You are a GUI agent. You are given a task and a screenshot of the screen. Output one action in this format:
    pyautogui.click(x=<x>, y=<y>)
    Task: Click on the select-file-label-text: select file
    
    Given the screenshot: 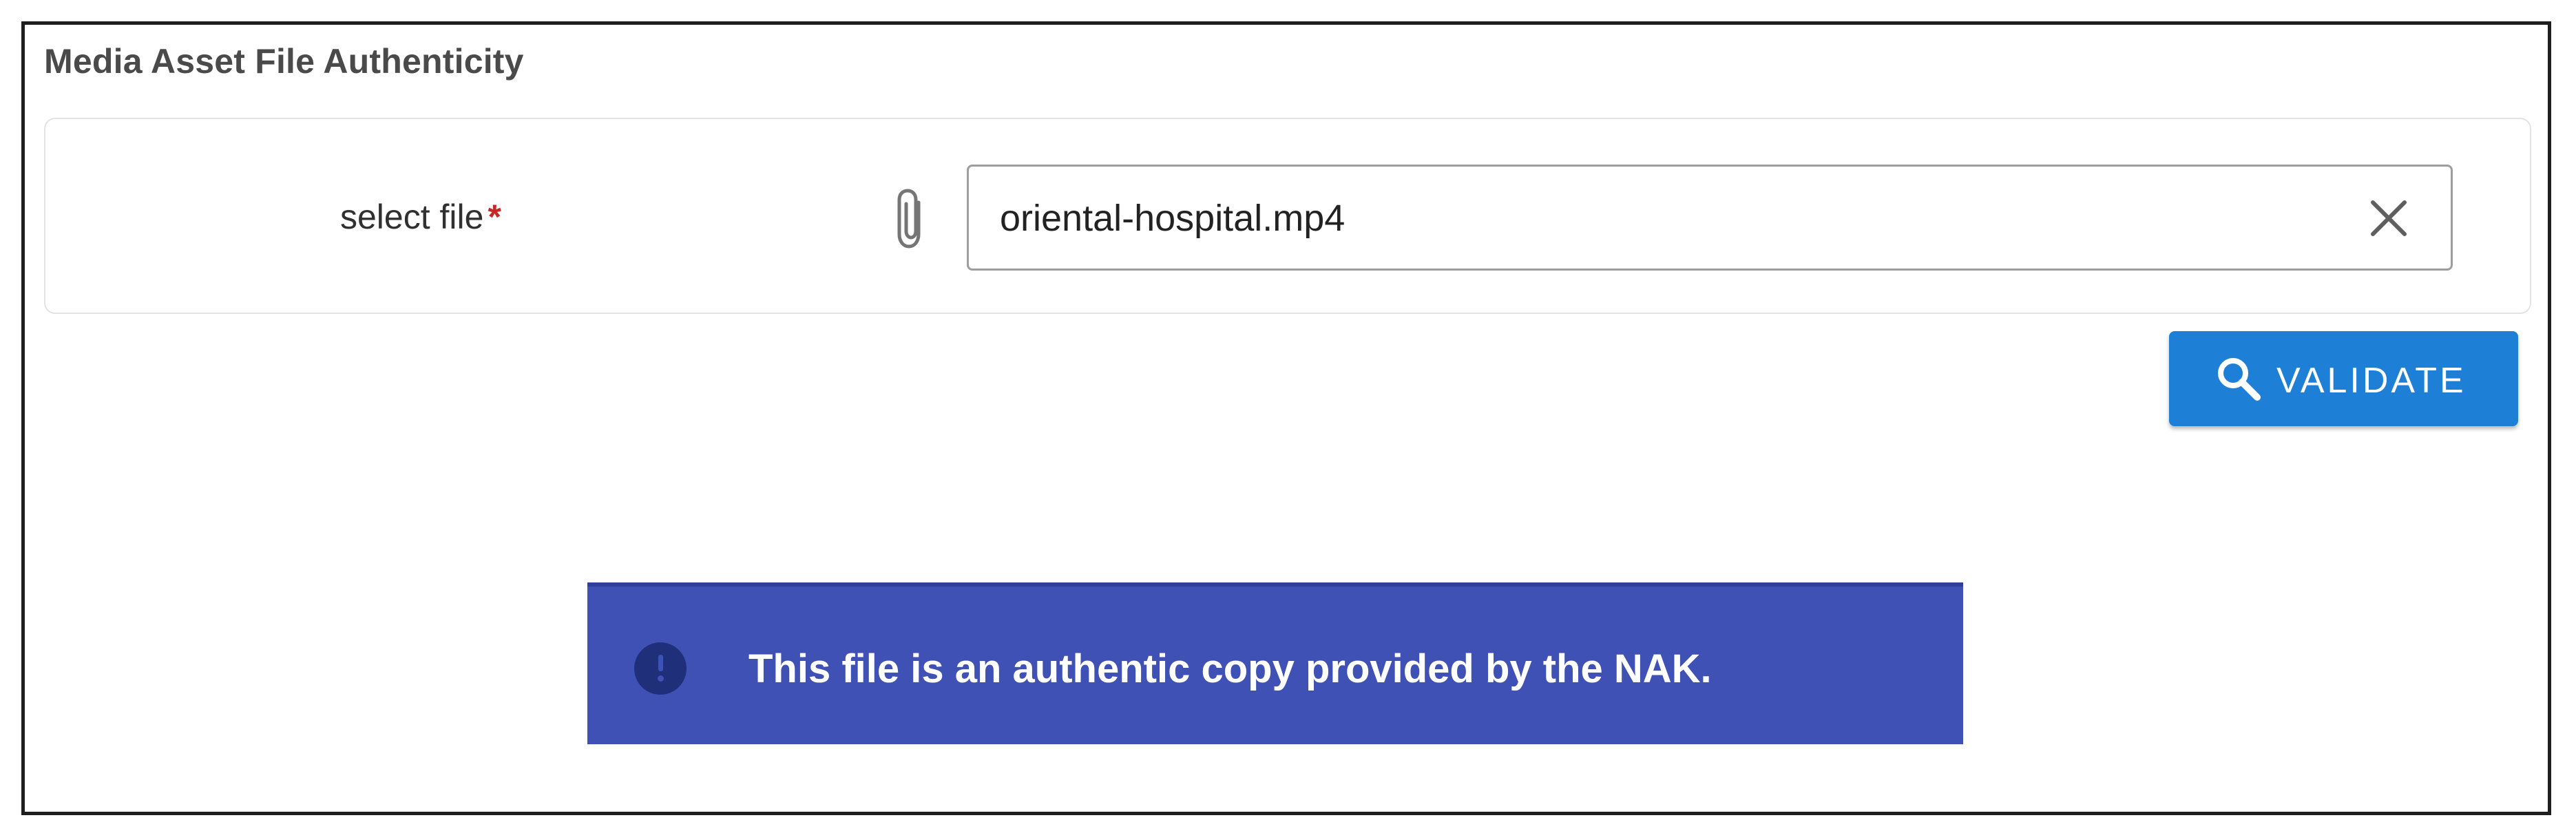 What is the action you would take?
    pyautogui.click(x=412, y=217)
    